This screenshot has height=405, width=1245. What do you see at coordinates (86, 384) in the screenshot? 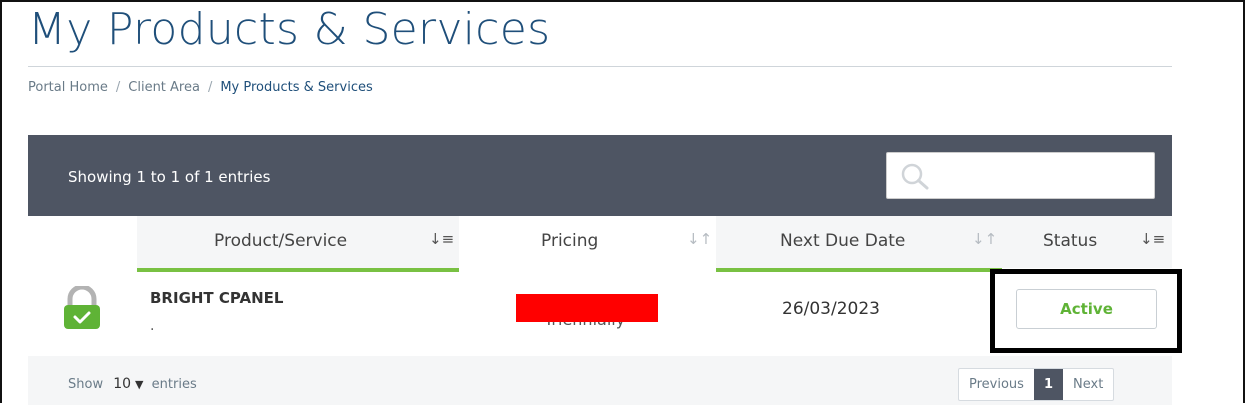
I see `show-label: Show` at bounding box center [86, 384].